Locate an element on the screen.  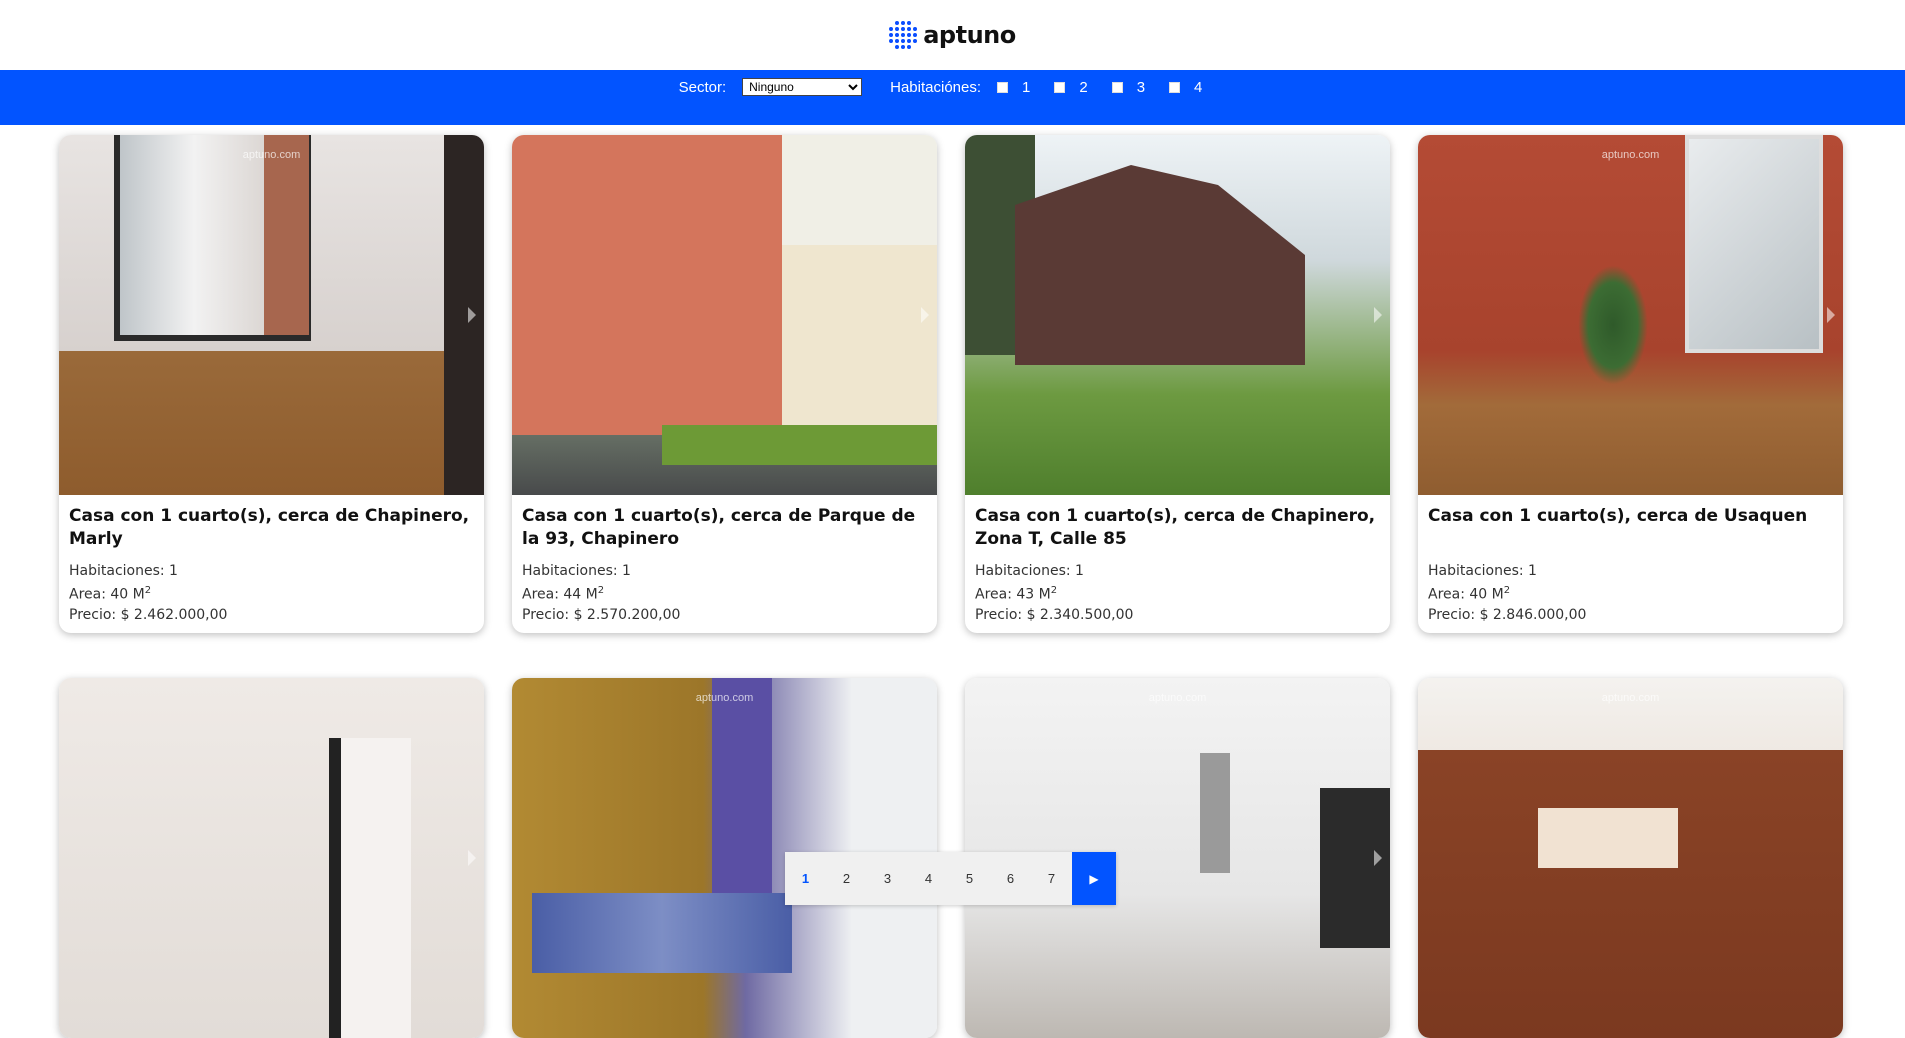
page-3-button: 3 is located at coordinates (887, 878).